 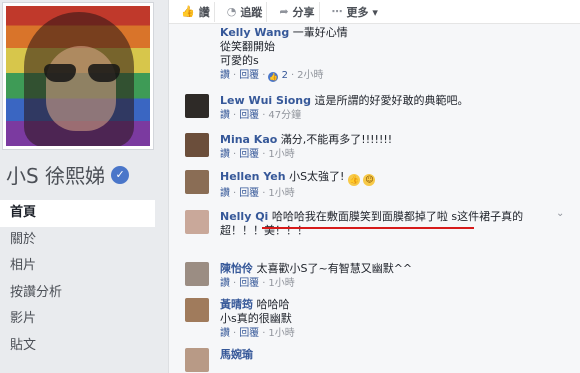 What do you see at coordinates (261, 115) in the screenshot?
I see `comment-meta: 讚 · 回覆 · 47分鐘` at bounding box center [261, 115].